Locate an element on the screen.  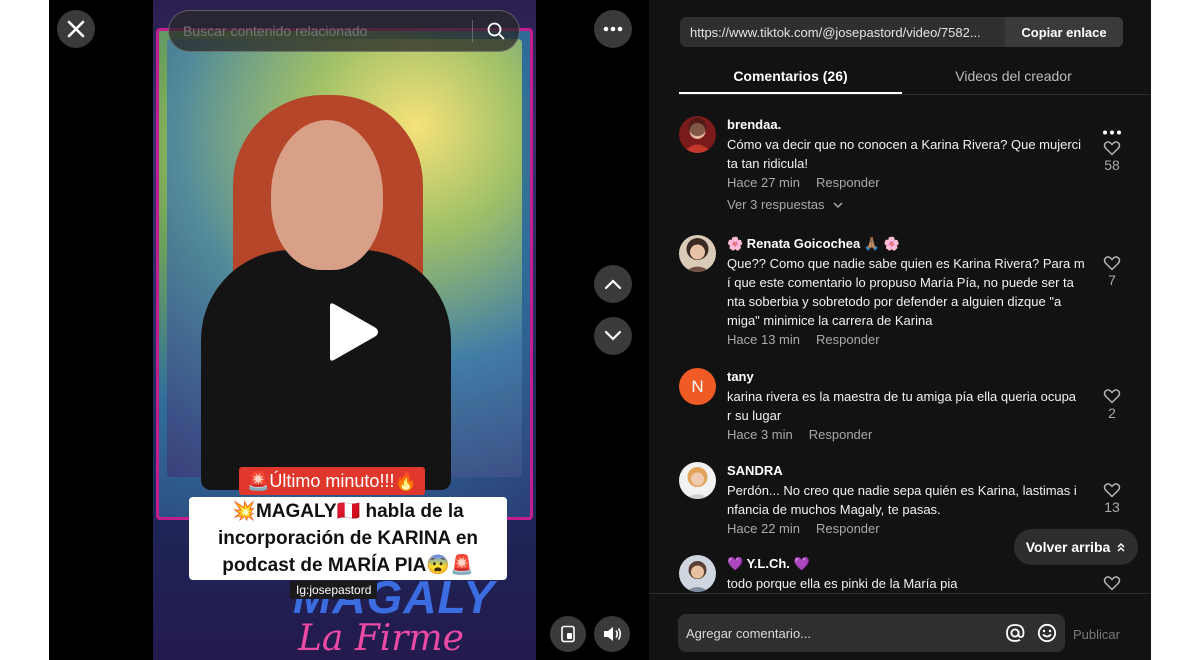
like-button is located at coordinates (1112, 583).